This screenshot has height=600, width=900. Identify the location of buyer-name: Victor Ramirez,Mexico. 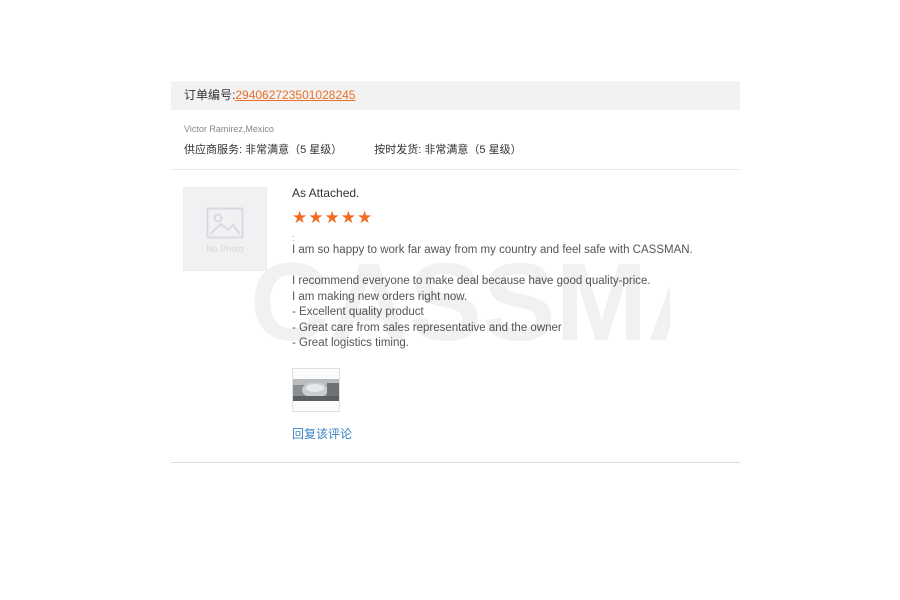
(229, 129).